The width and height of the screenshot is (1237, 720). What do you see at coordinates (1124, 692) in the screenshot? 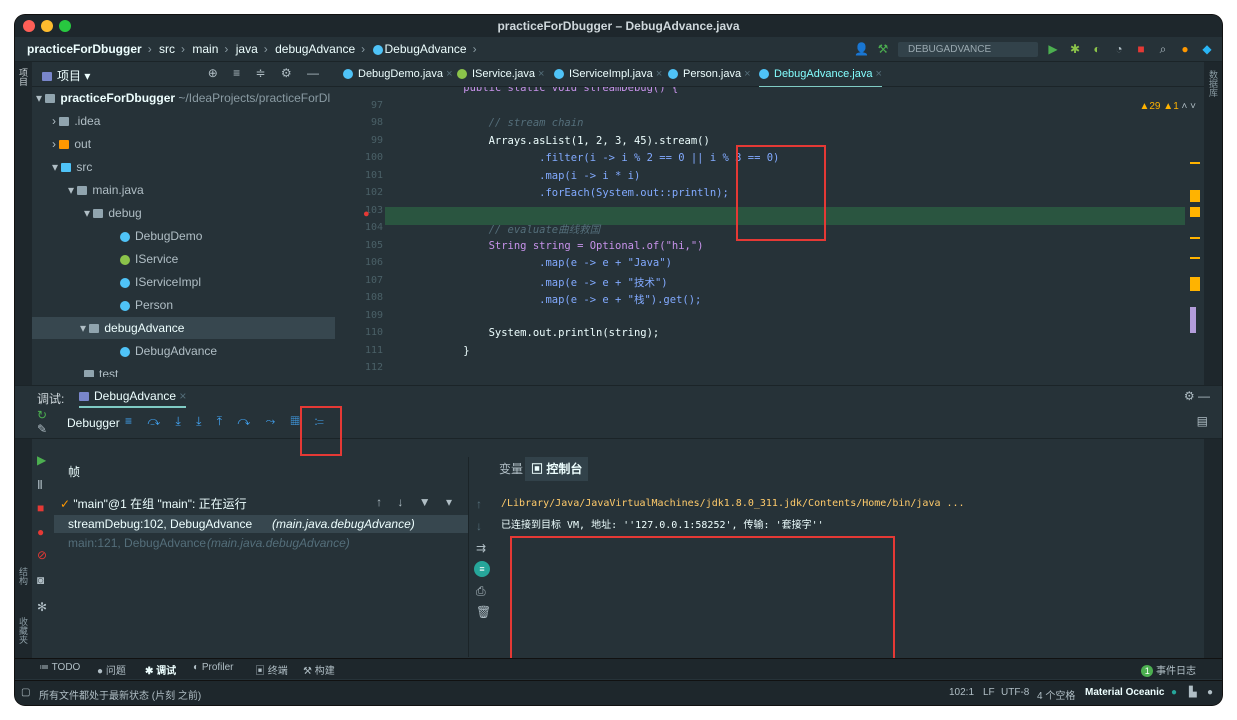
I see `theme-name: Material Oceanic` at bounding box center [1124, 692].